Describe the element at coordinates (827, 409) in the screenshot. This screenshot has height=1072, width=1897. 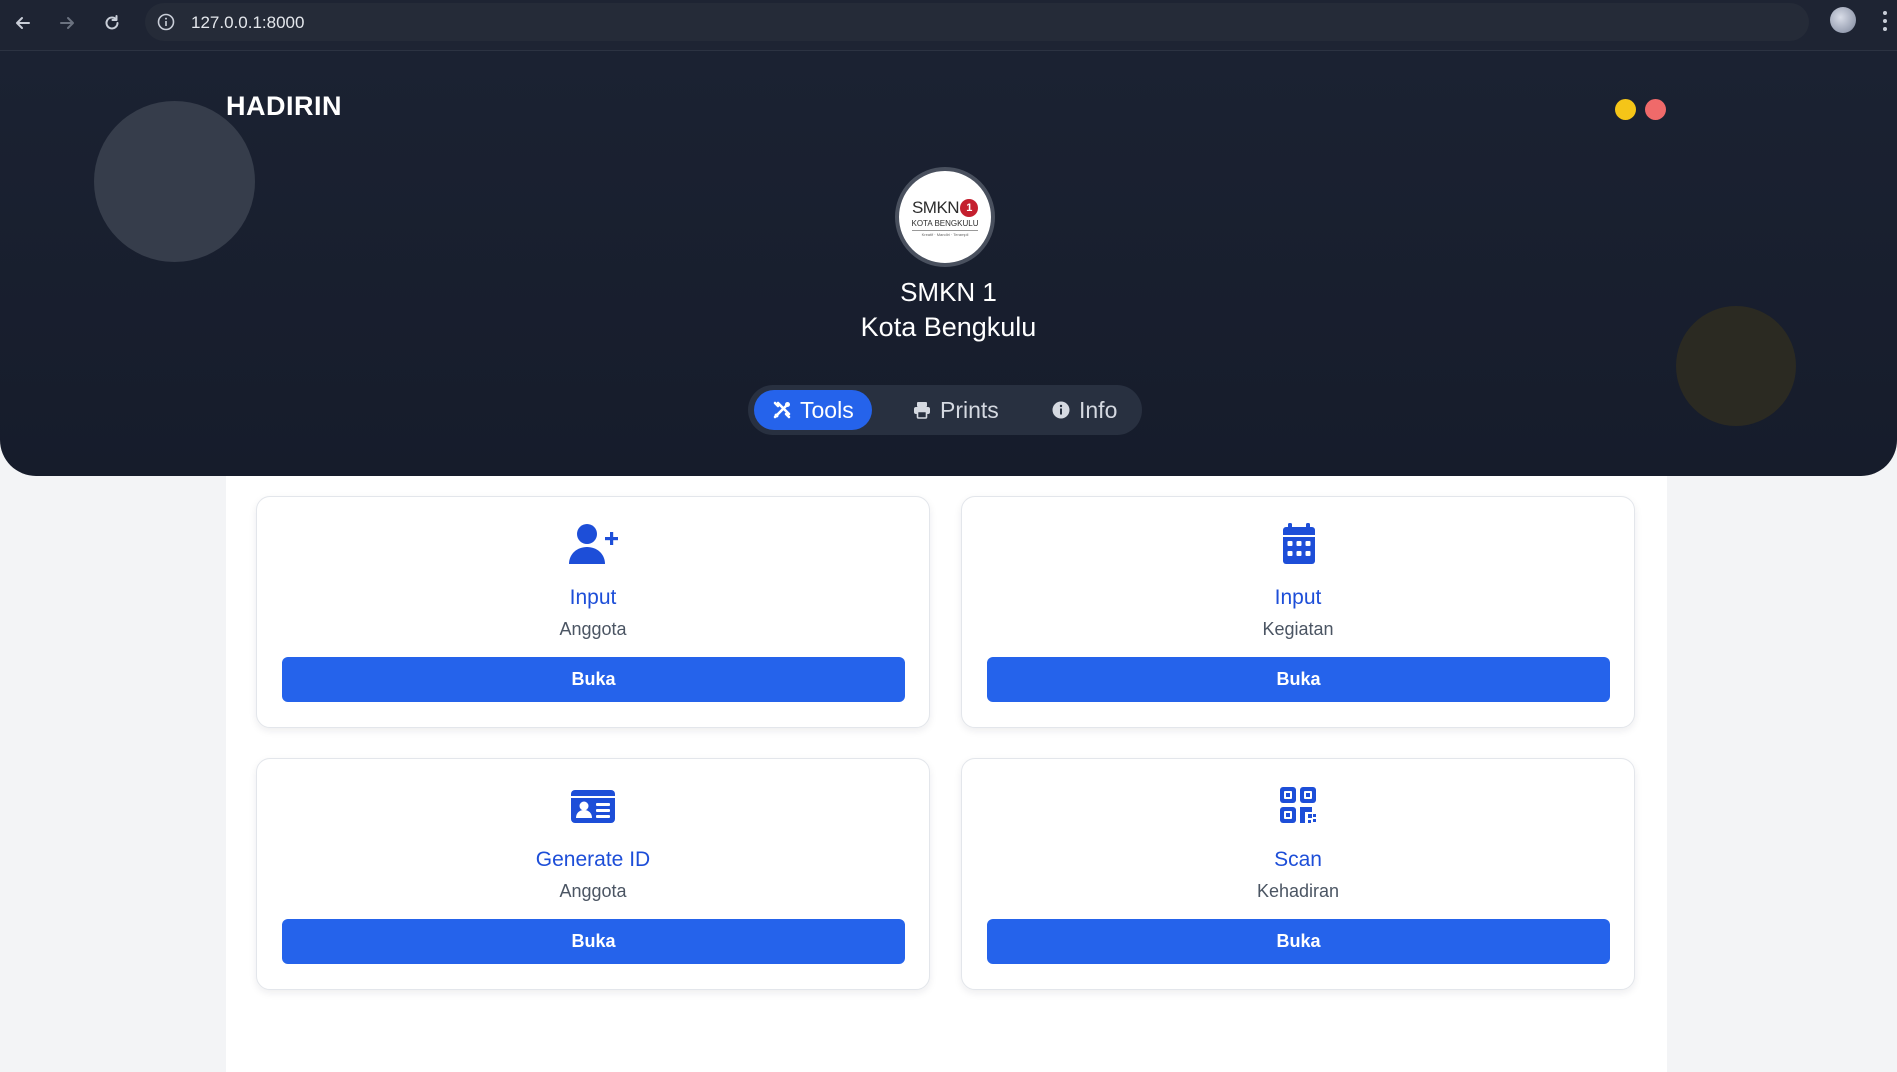
I see `tab-label: Tools` at that location.